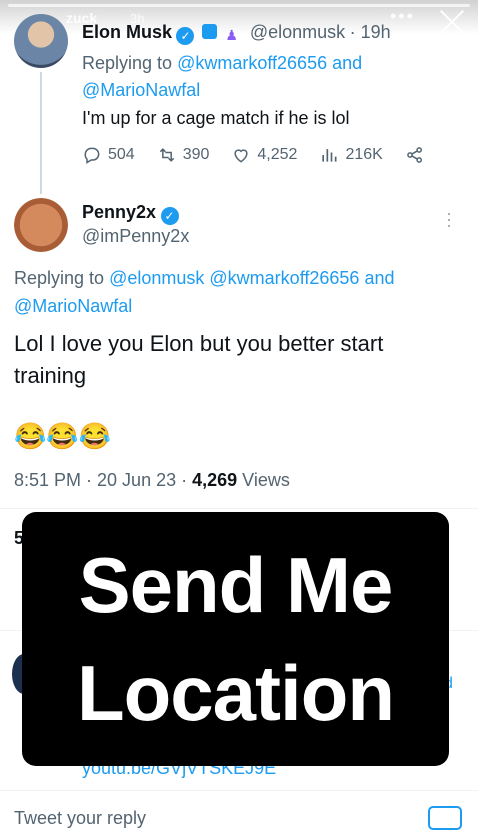 This screenshot has width=478, height=830. What do you see at coordinates (121, 154) in the screenshot?
I see `reply-count: 504` at bounding box center [121, 154].